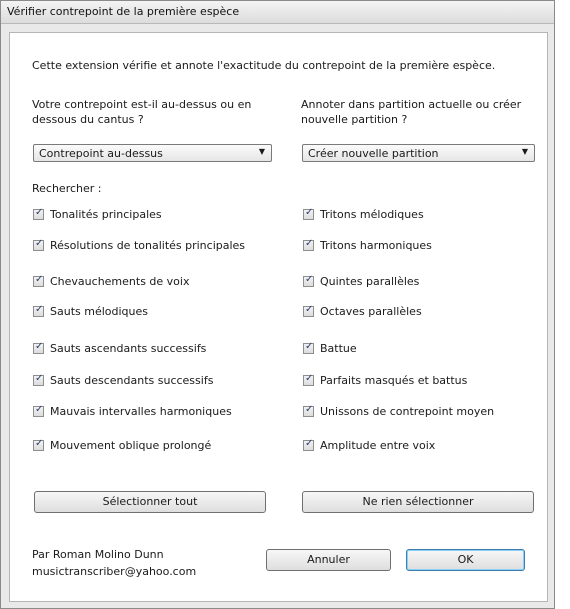 This screenshot has height=609, width=570. Describe the element at coordinates (67, 188) in the screenshot. I see `search-label: Rechercher :` at that location.